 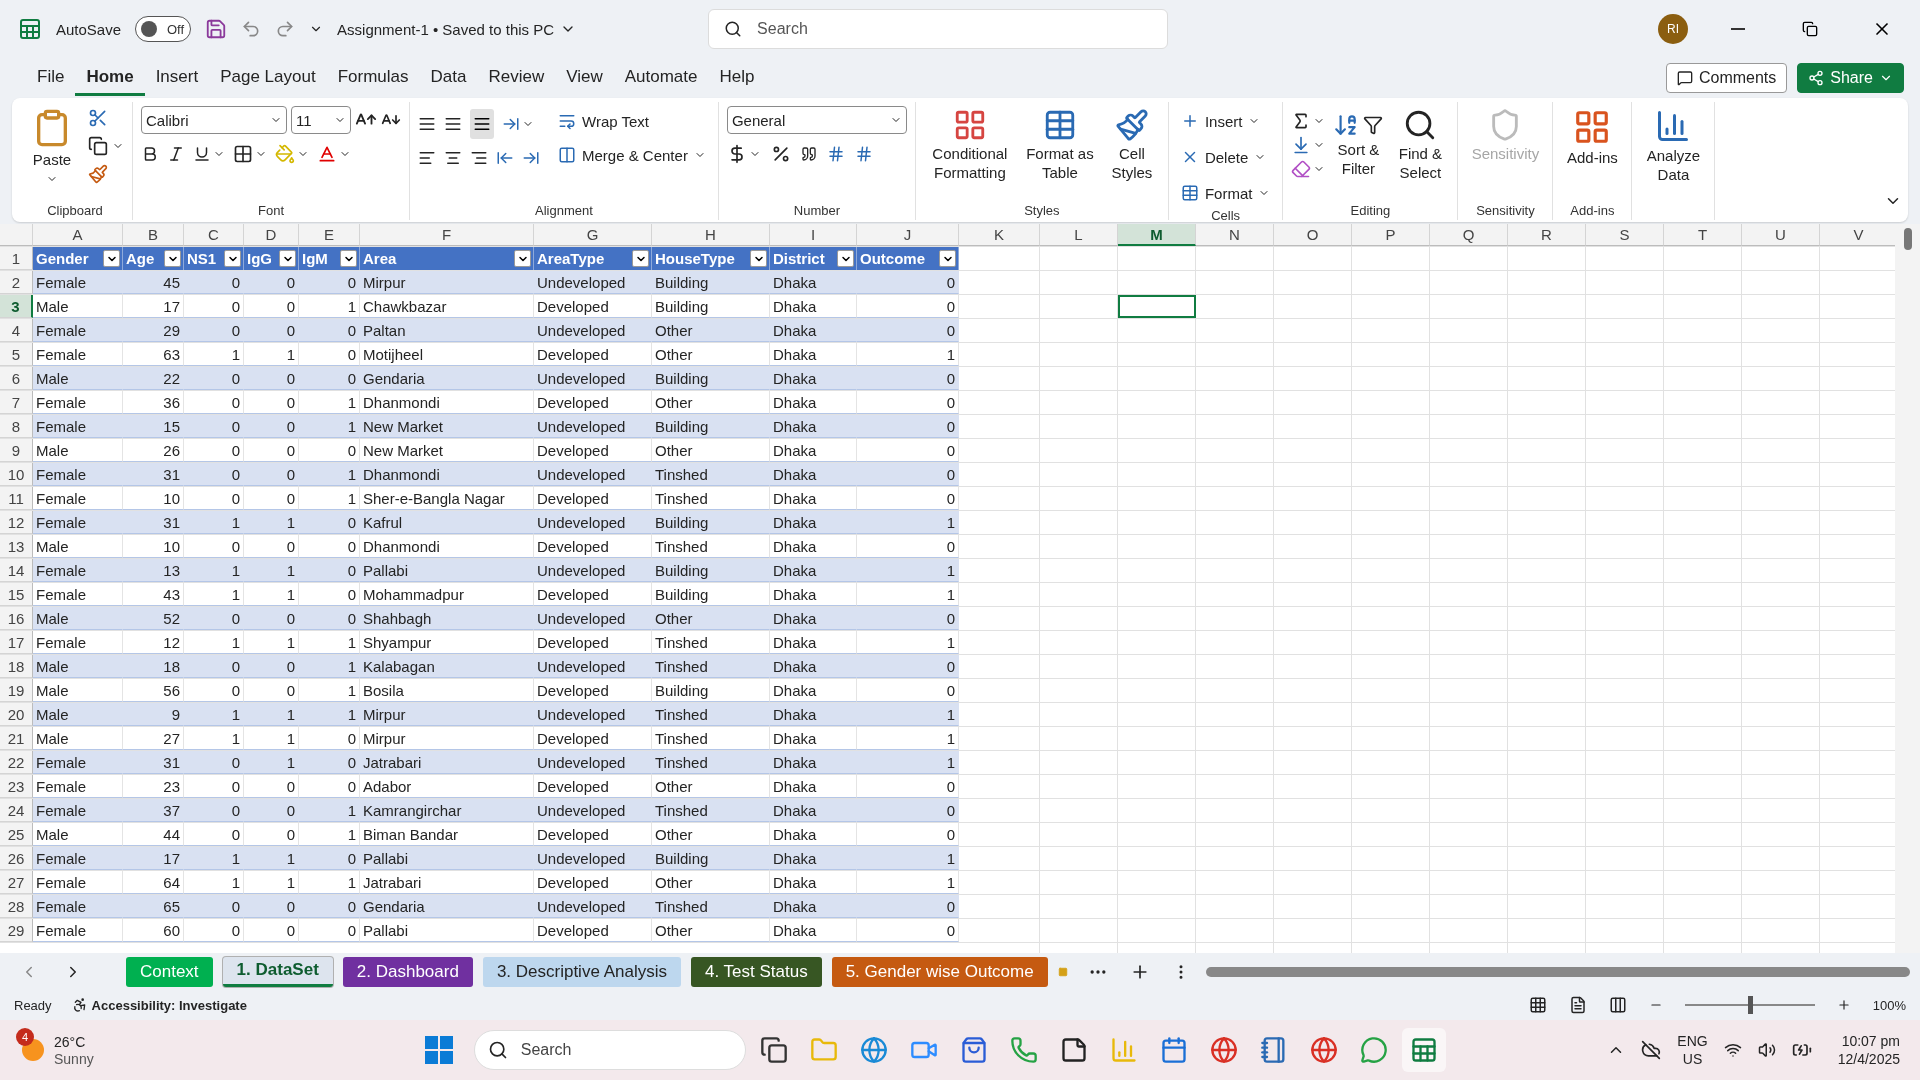 What do you see at coordinates (632, 155) in the screenshot?
I see `merge-center-button: Merge & Center` at bounding box center [632, 155].